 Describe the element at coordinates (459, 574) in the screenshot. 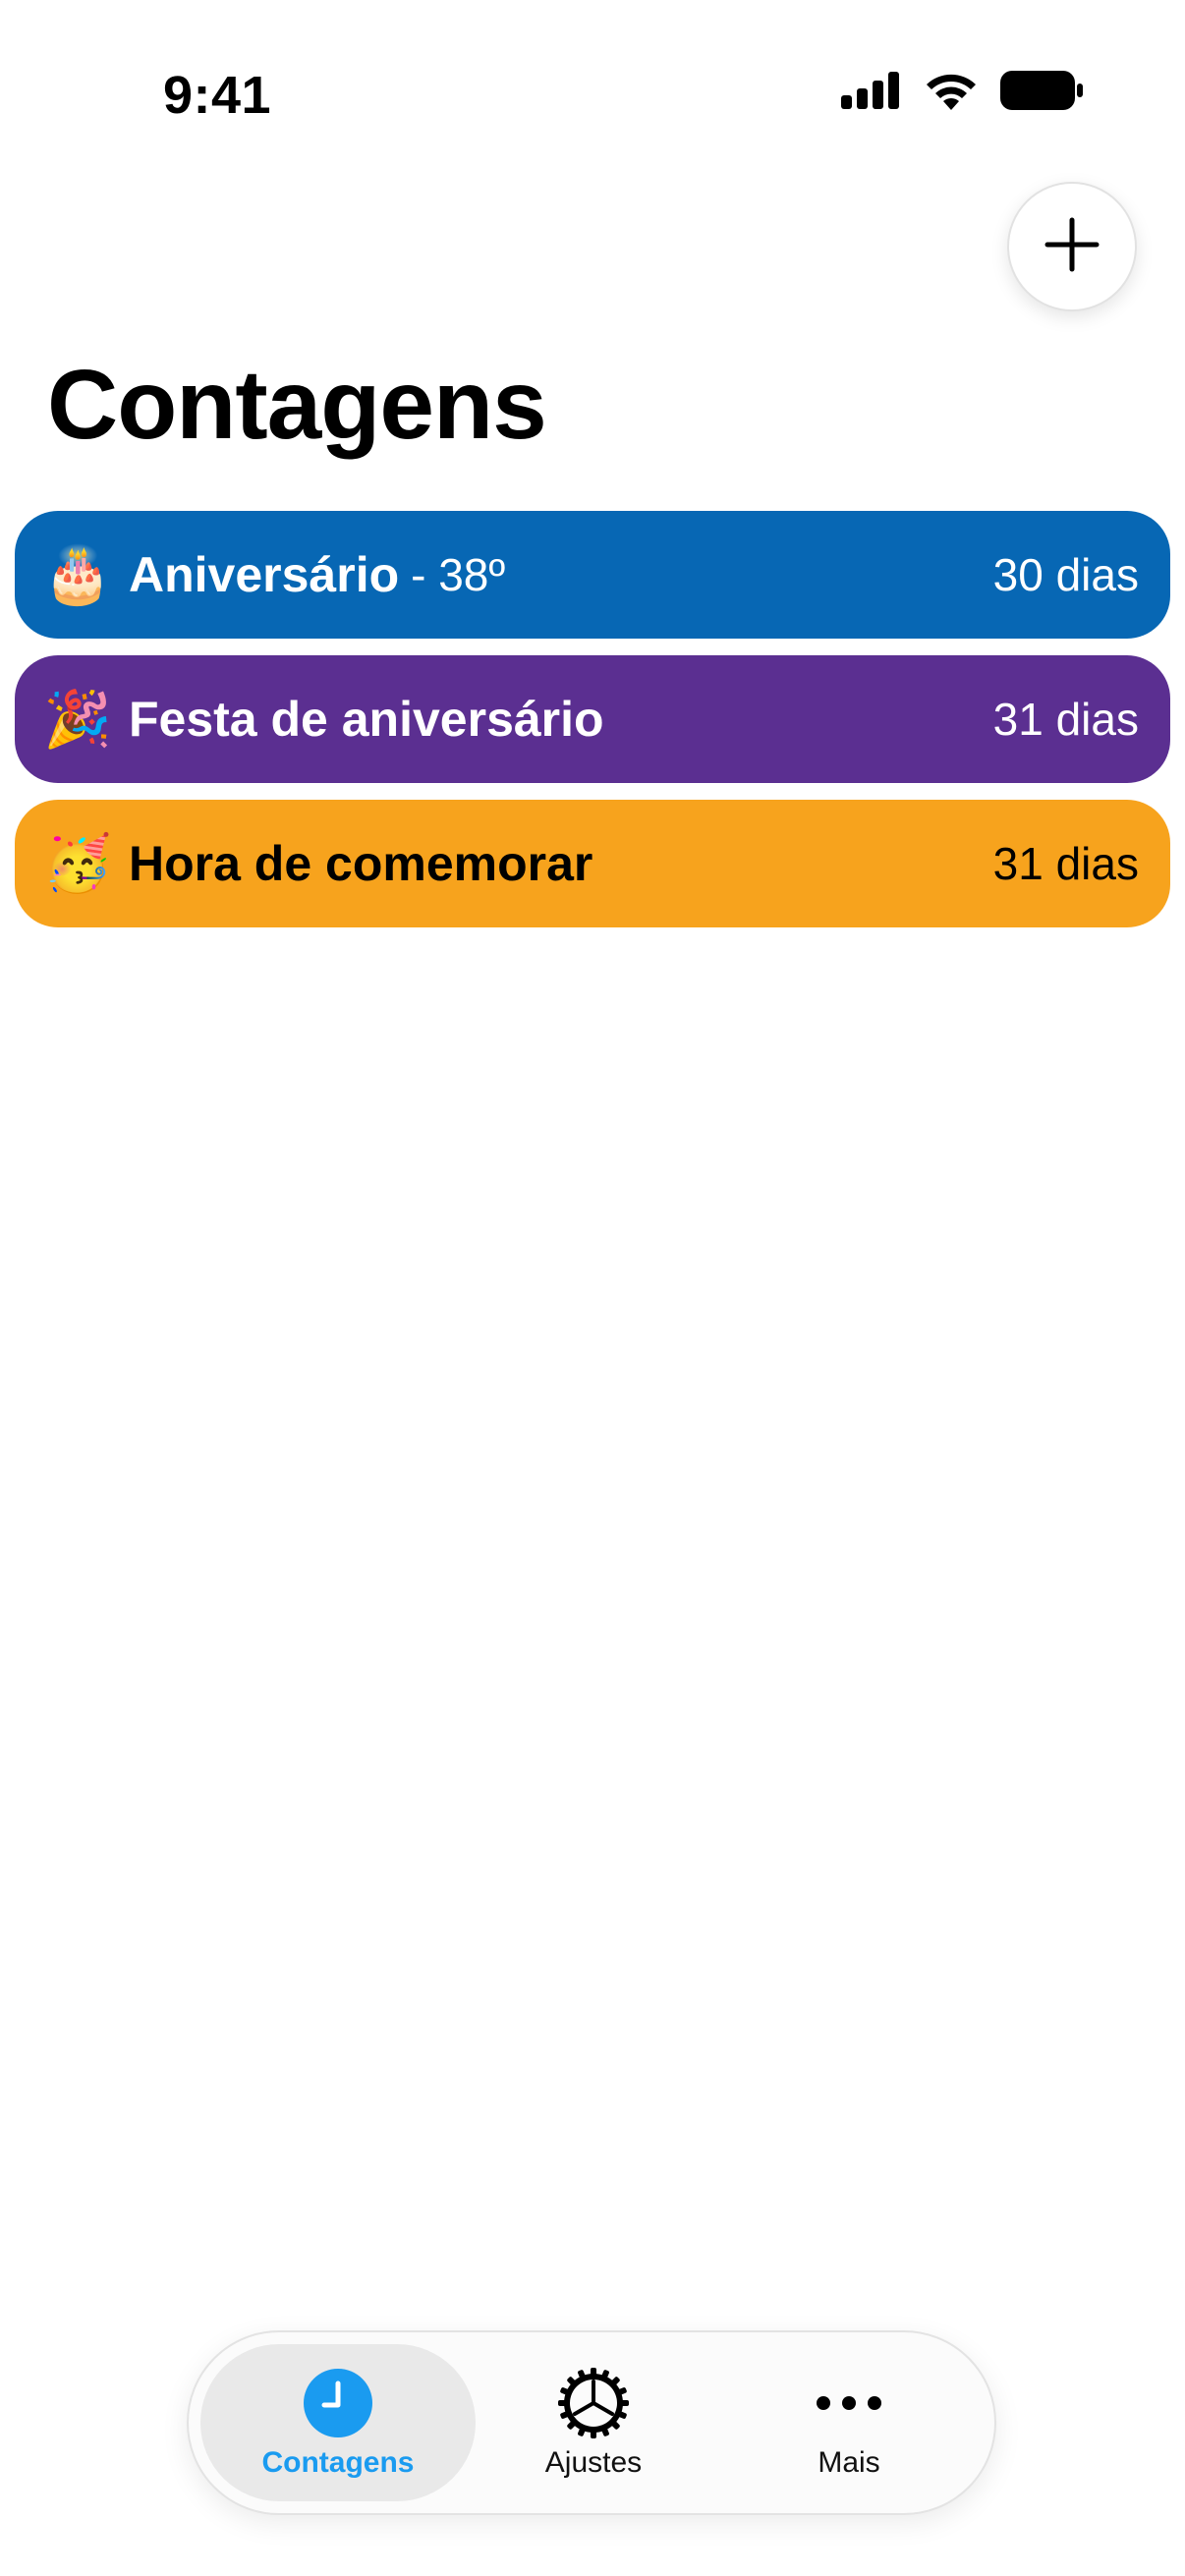

I see `counter-suffix: - 38º` at that location.